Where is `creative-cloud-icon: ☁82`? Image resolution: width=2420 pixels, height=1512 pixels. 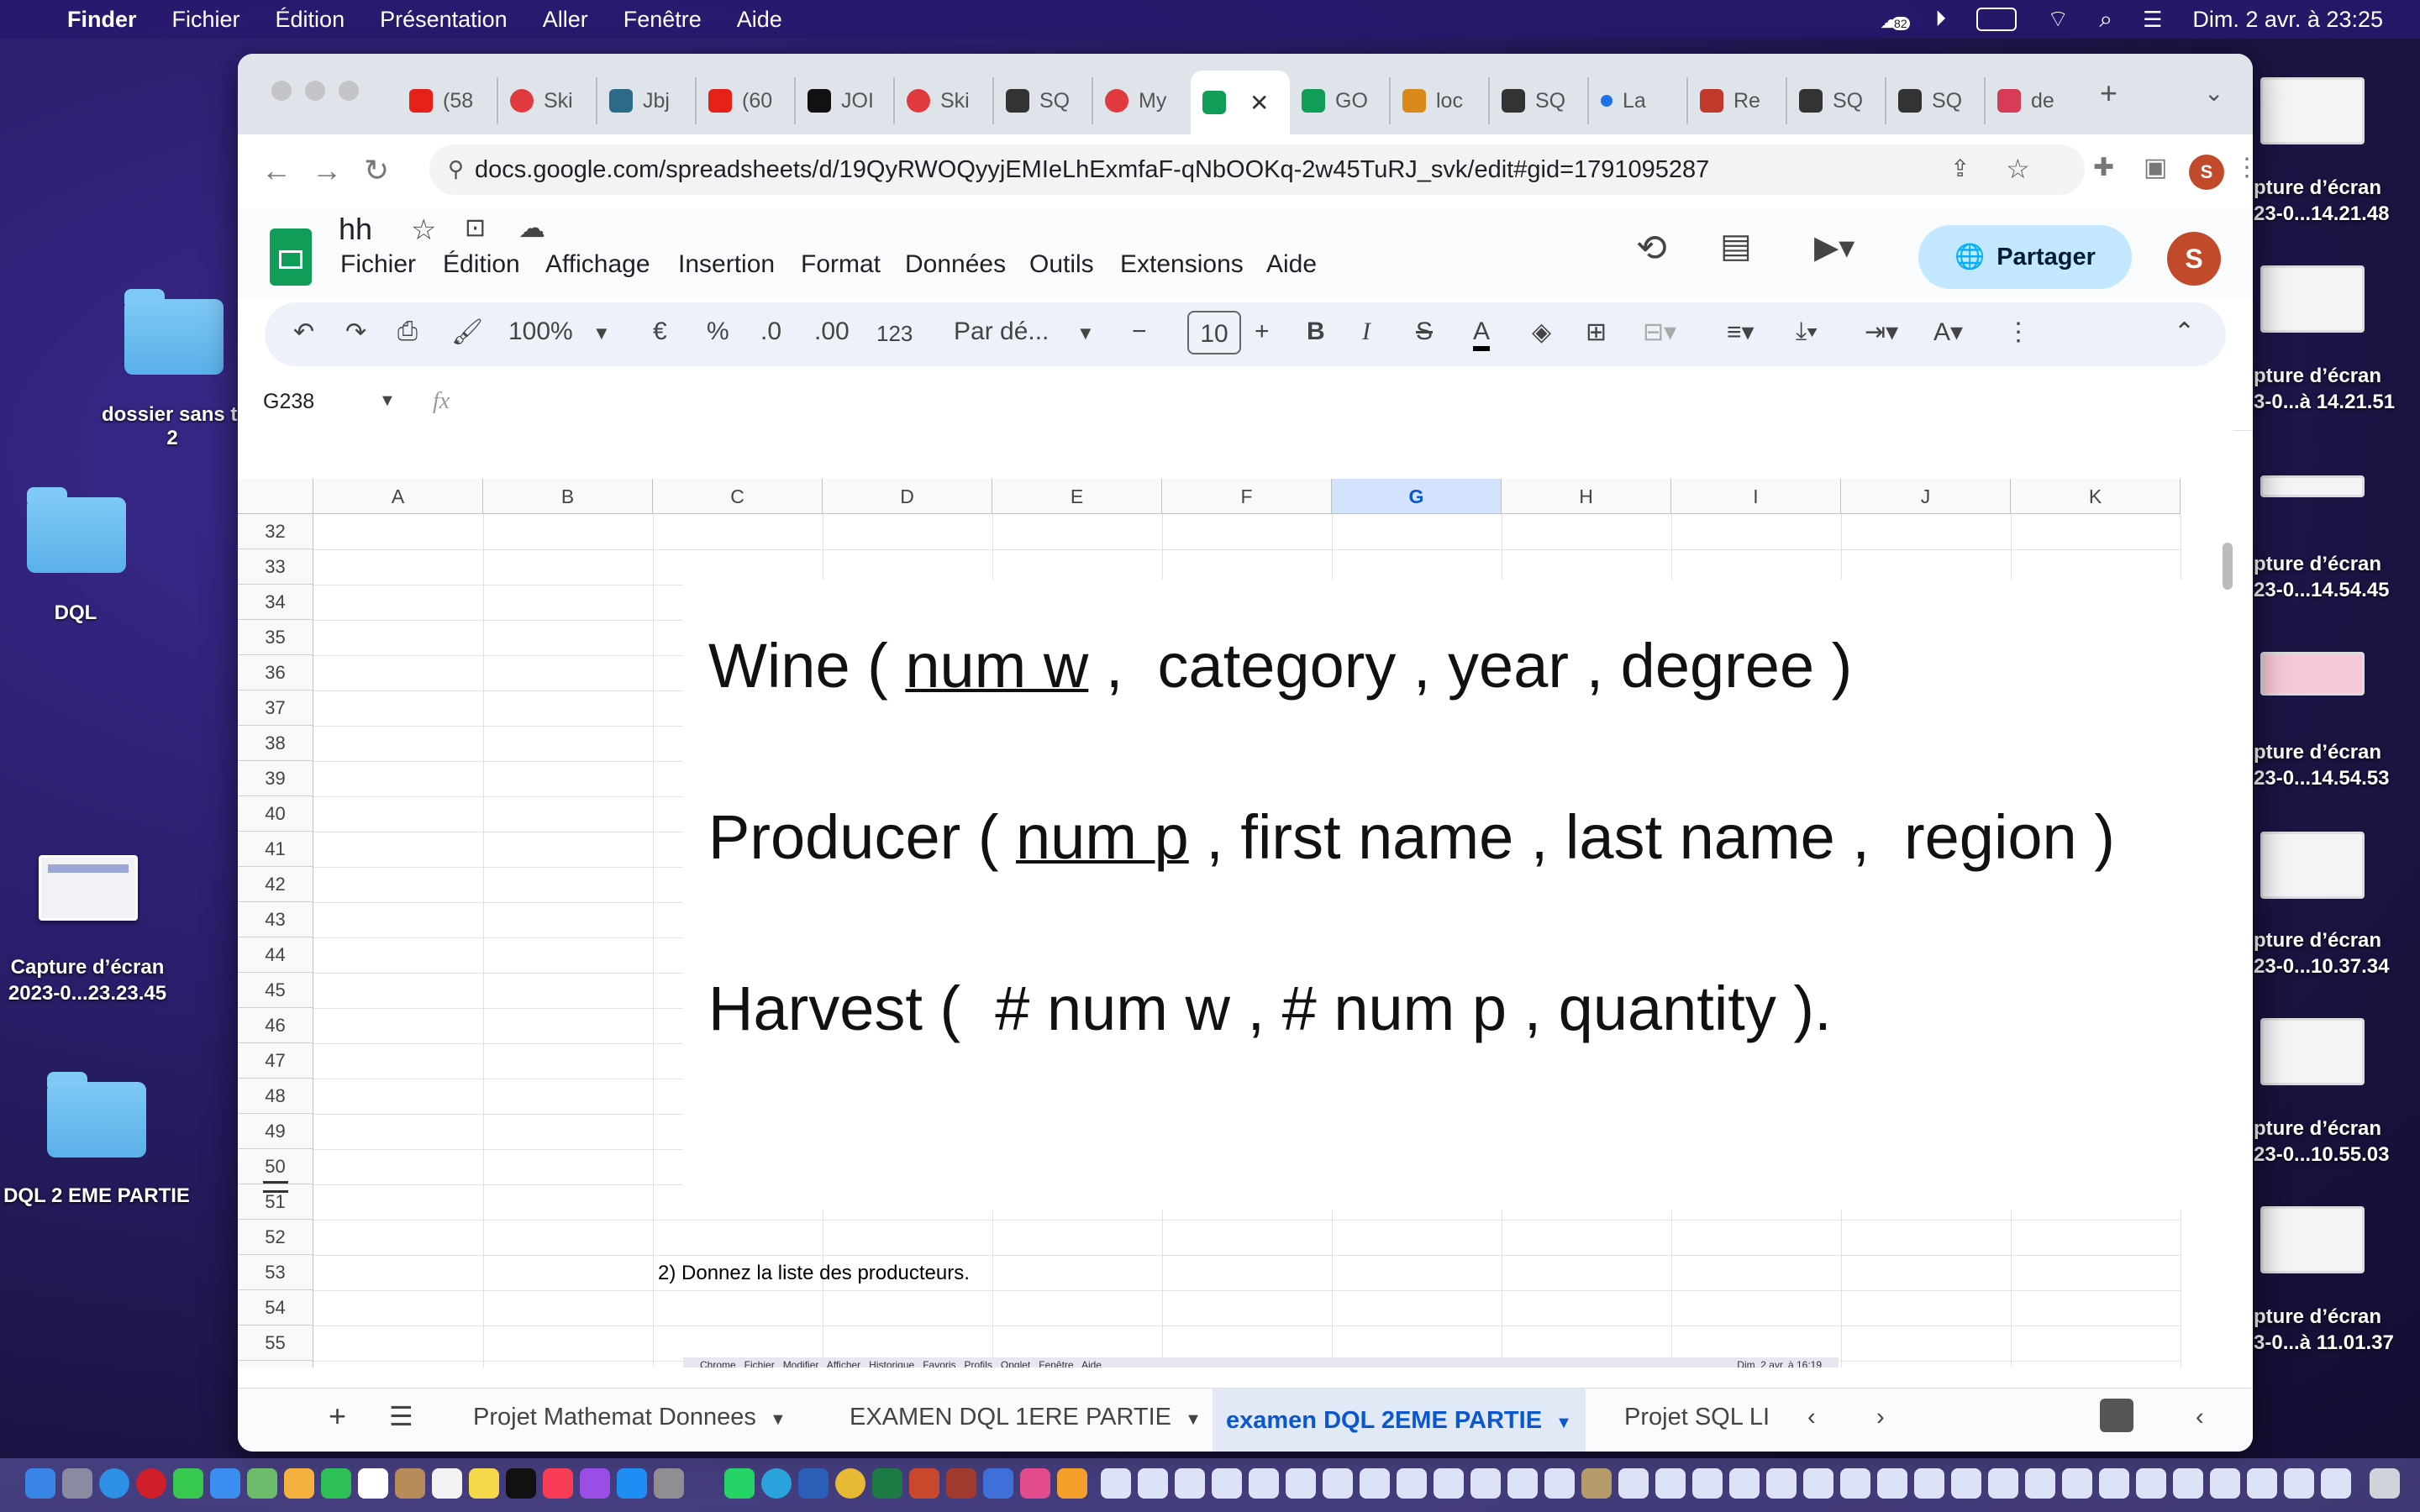 creative-cloud-icon: ☁82 is located at coordinates (1895, 19).